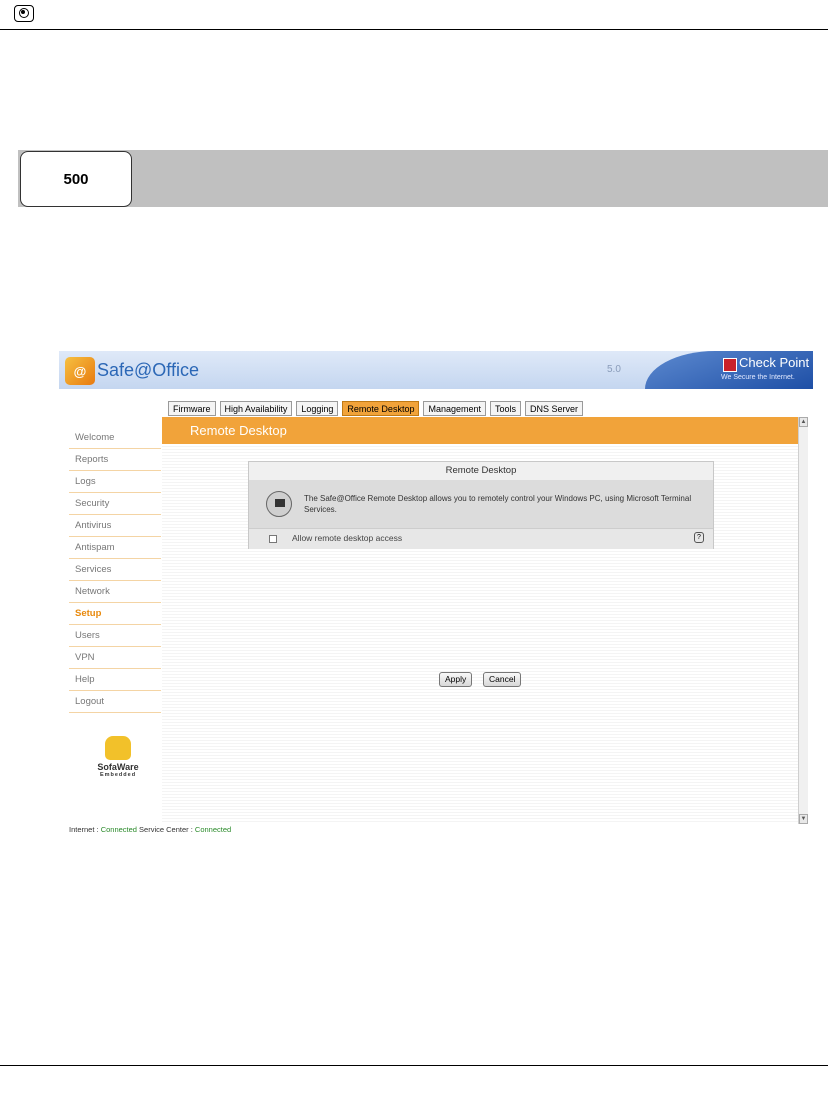 The height and width of the screenshot is (1095, 828). What do you see at coordinates (118, 748) in the screenshot?
I see `sofaware-bear-icon` at bounding box center [118, 748].